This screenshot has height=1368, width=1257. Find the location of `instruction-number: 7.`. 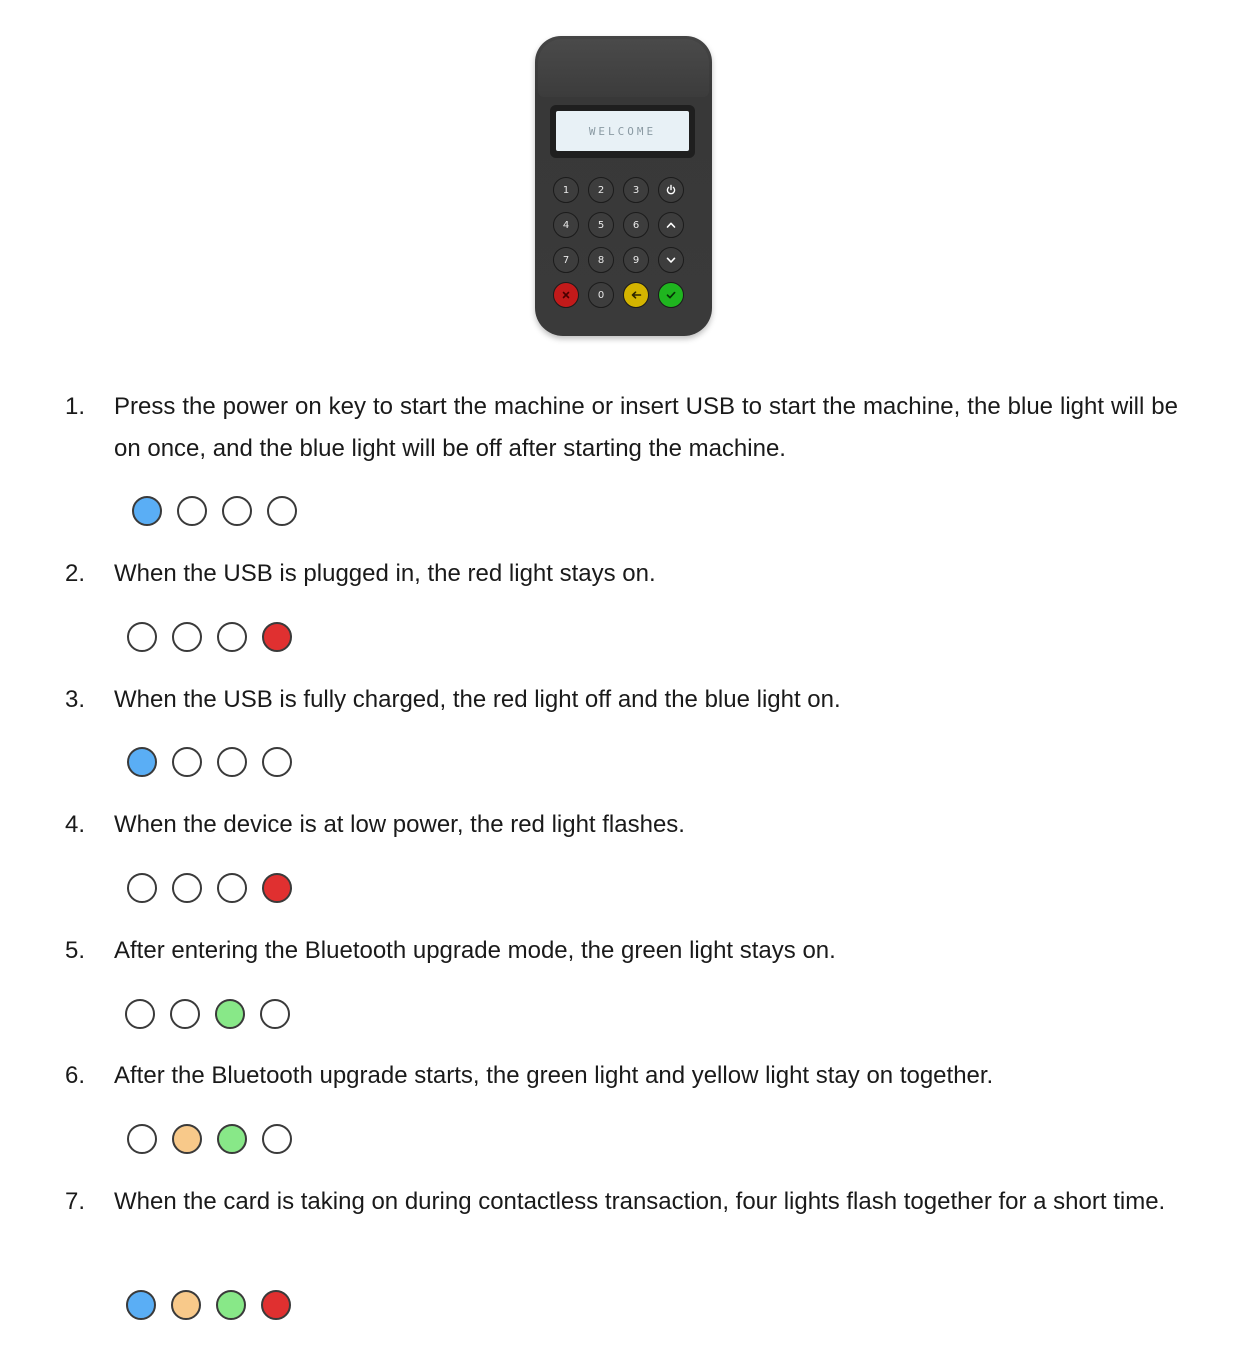

instruction-number: 7. is located at coordinates (75, 1201).